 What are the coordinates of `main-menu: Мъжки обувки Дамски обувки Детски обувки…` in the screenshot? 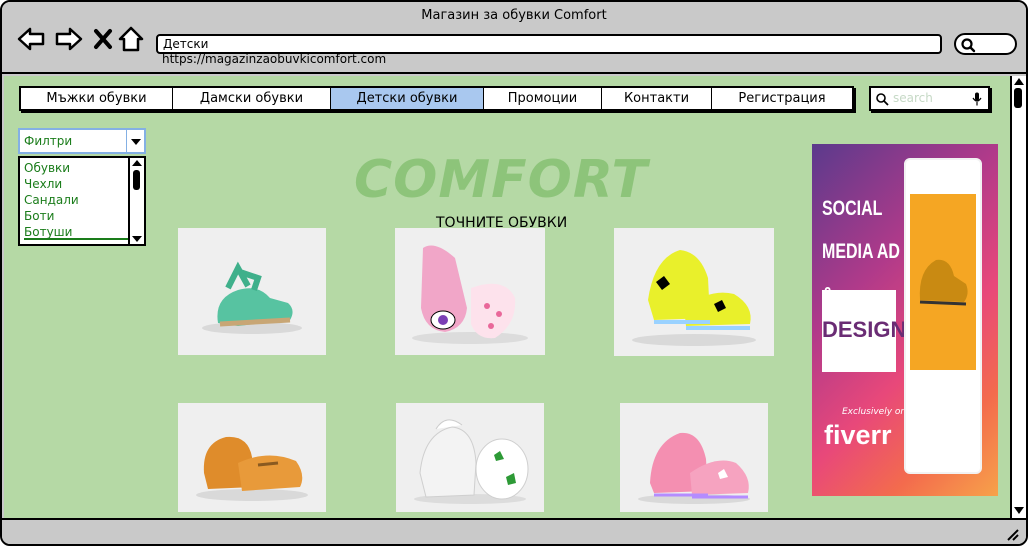 It's located at (436, 98).